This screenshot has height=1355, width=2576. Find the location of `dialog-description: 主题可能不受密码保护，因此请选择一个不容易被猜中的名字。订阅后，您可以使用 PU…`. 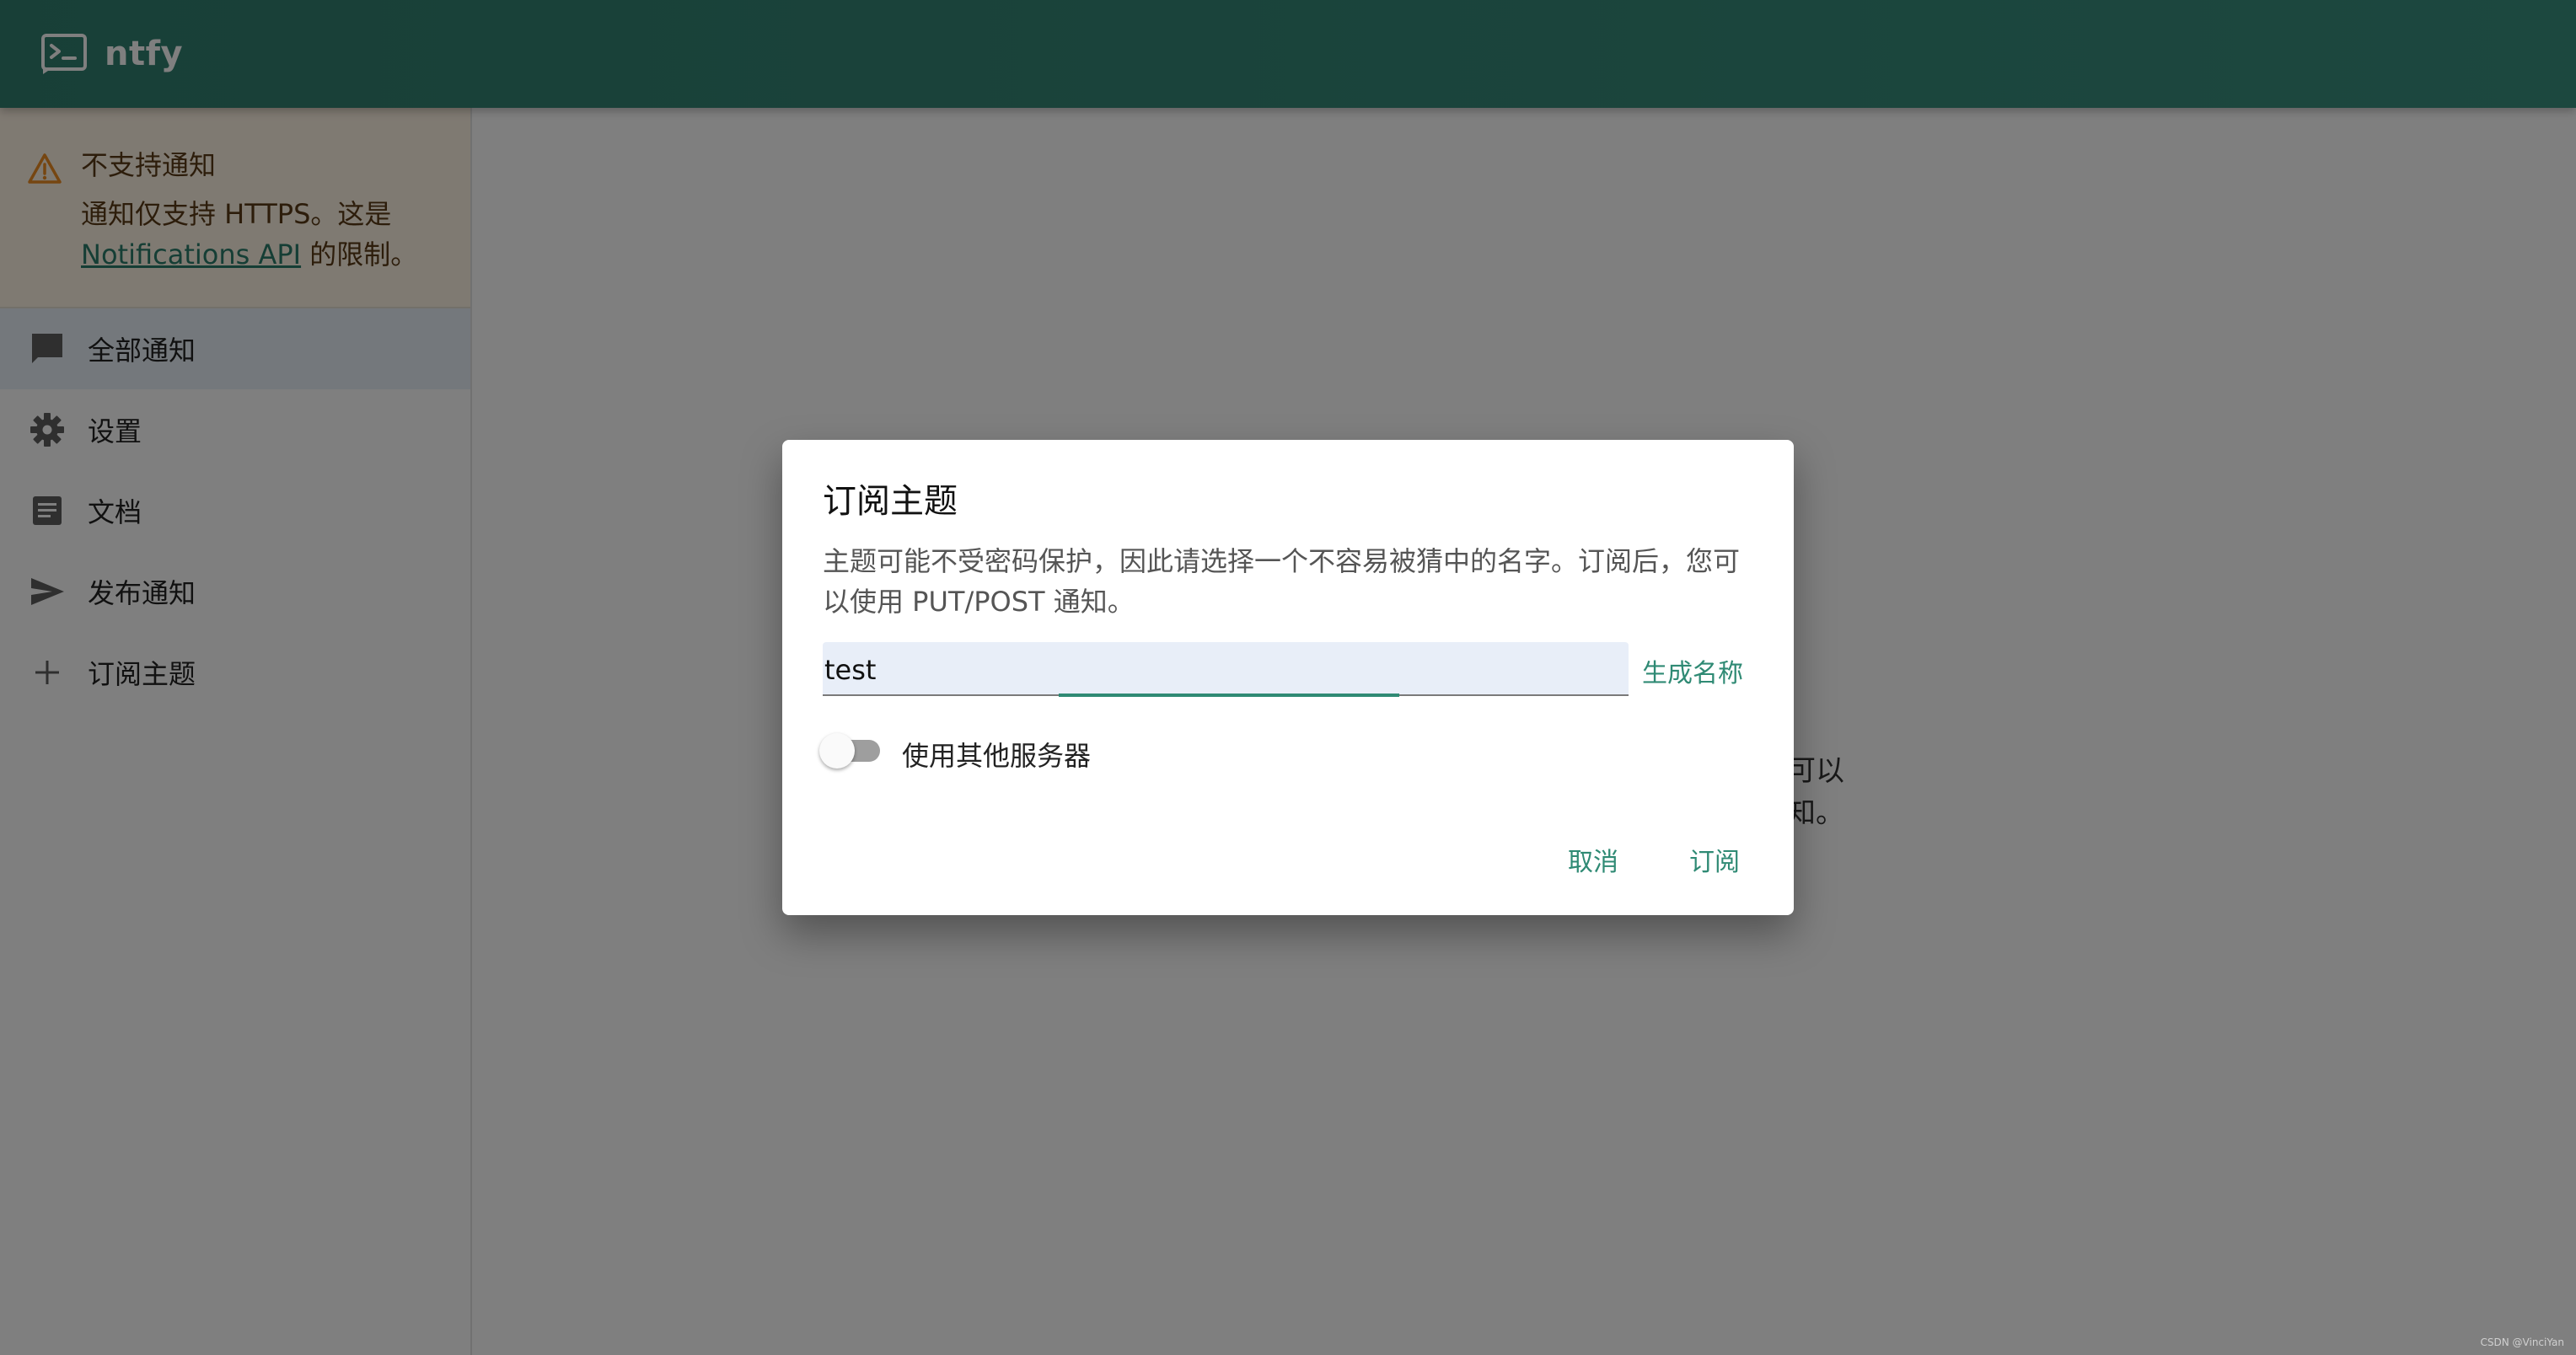

dialog-description: 主题可能不受密码保护，因此请选择一个不容易被猜中的名字。订阅后，您可以使用 PU… is located at coordinates (1282, 581).